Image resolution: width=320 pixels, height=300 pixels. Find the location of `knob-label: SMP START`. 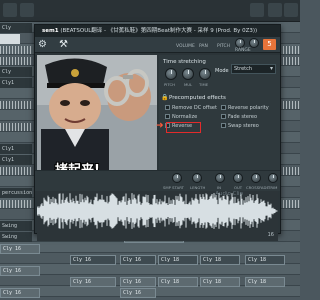

knob-label: SMP START is located at coordinates (173, 187).